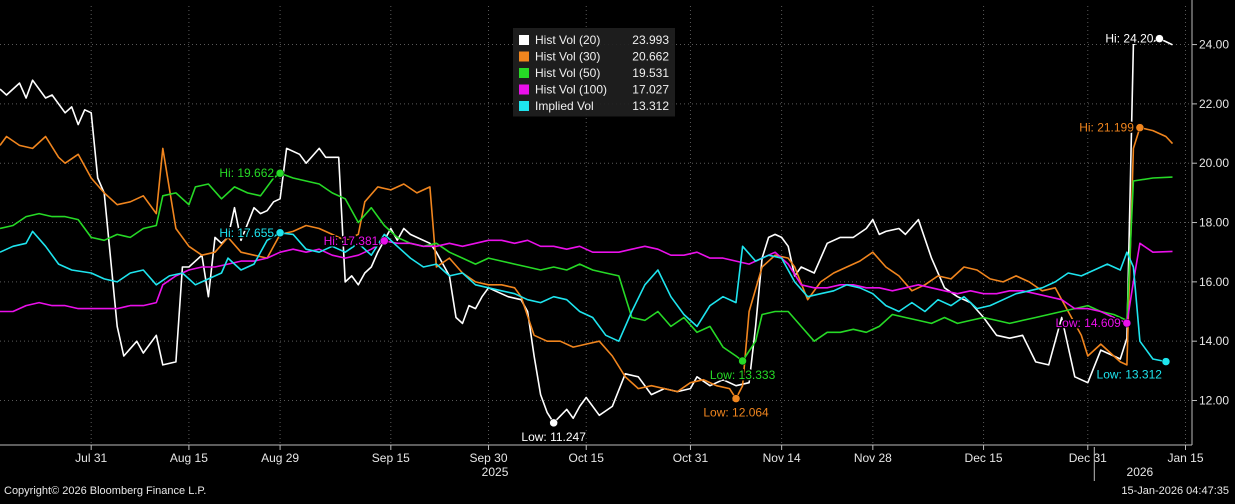 The image size is (1235, 504). What do you see at coordinates (280, 458) in the screenshot?
I see `x-tick-label: Aug 29` at bounding box center [280, 458].